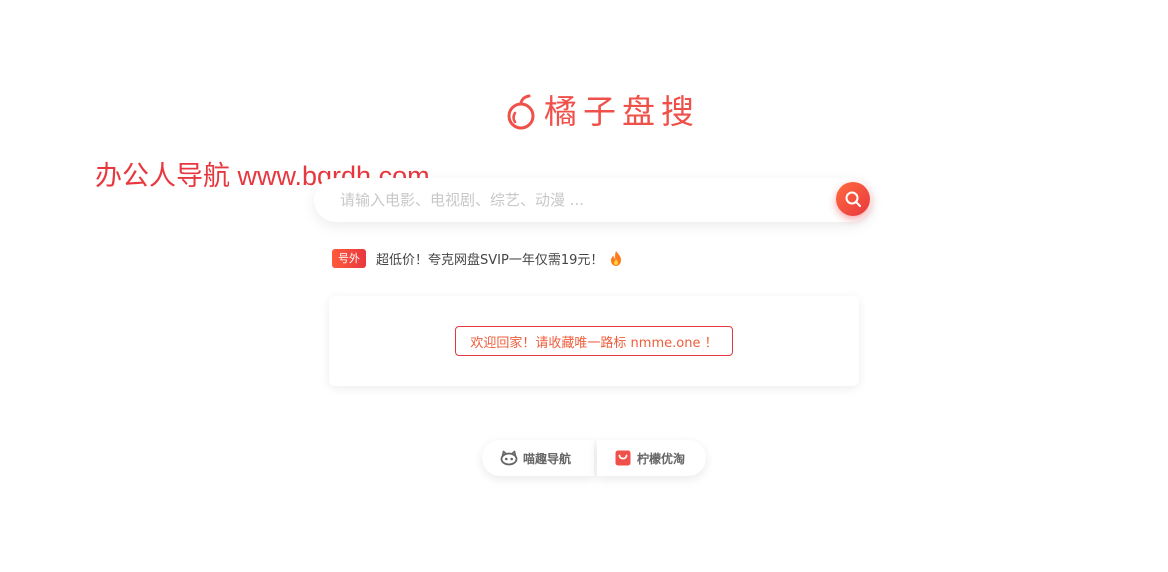  I want to click on shopping-bag-icon, so click(623, 458).